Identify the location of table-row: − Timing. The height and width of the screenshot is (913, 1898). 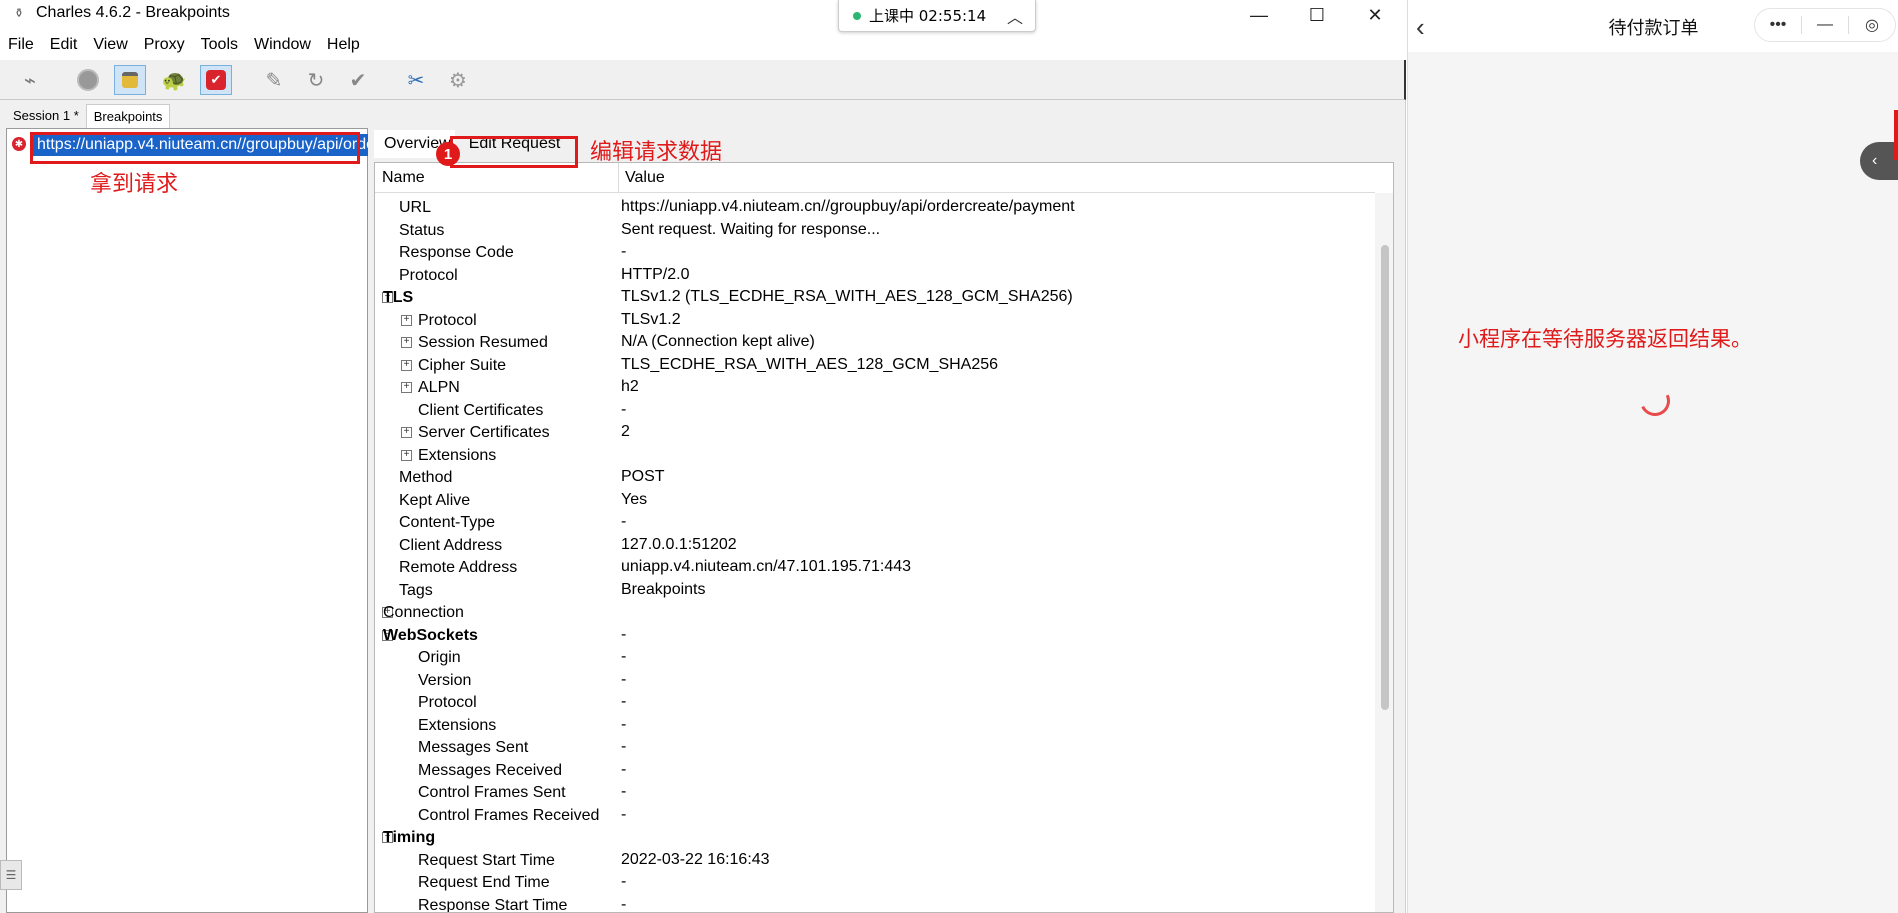
(875, 838).